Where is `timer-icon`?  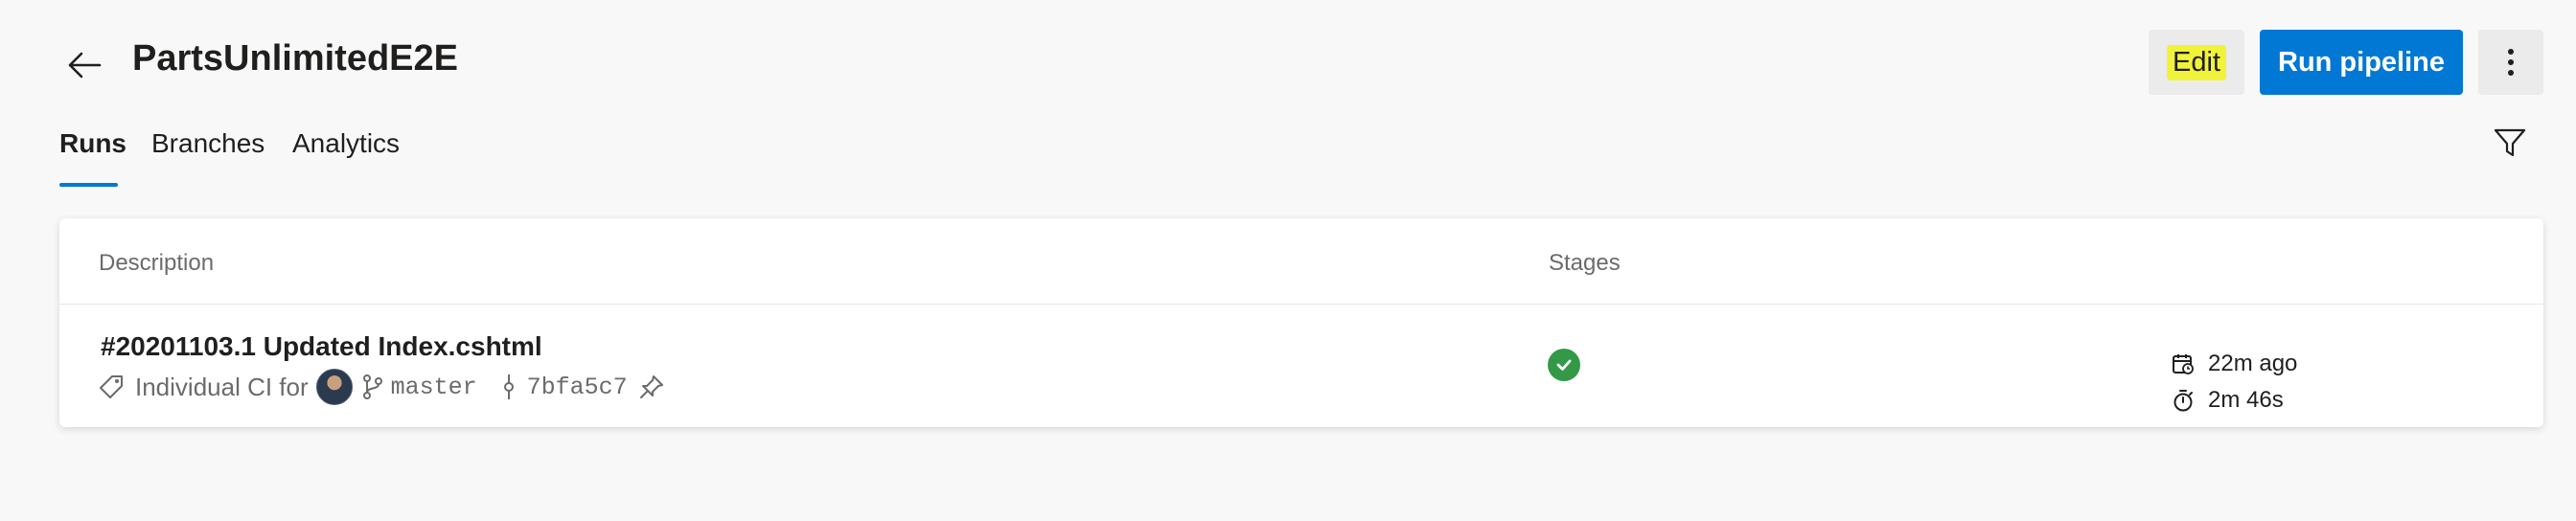
timer-icon is located at coordinates (2183, 401).